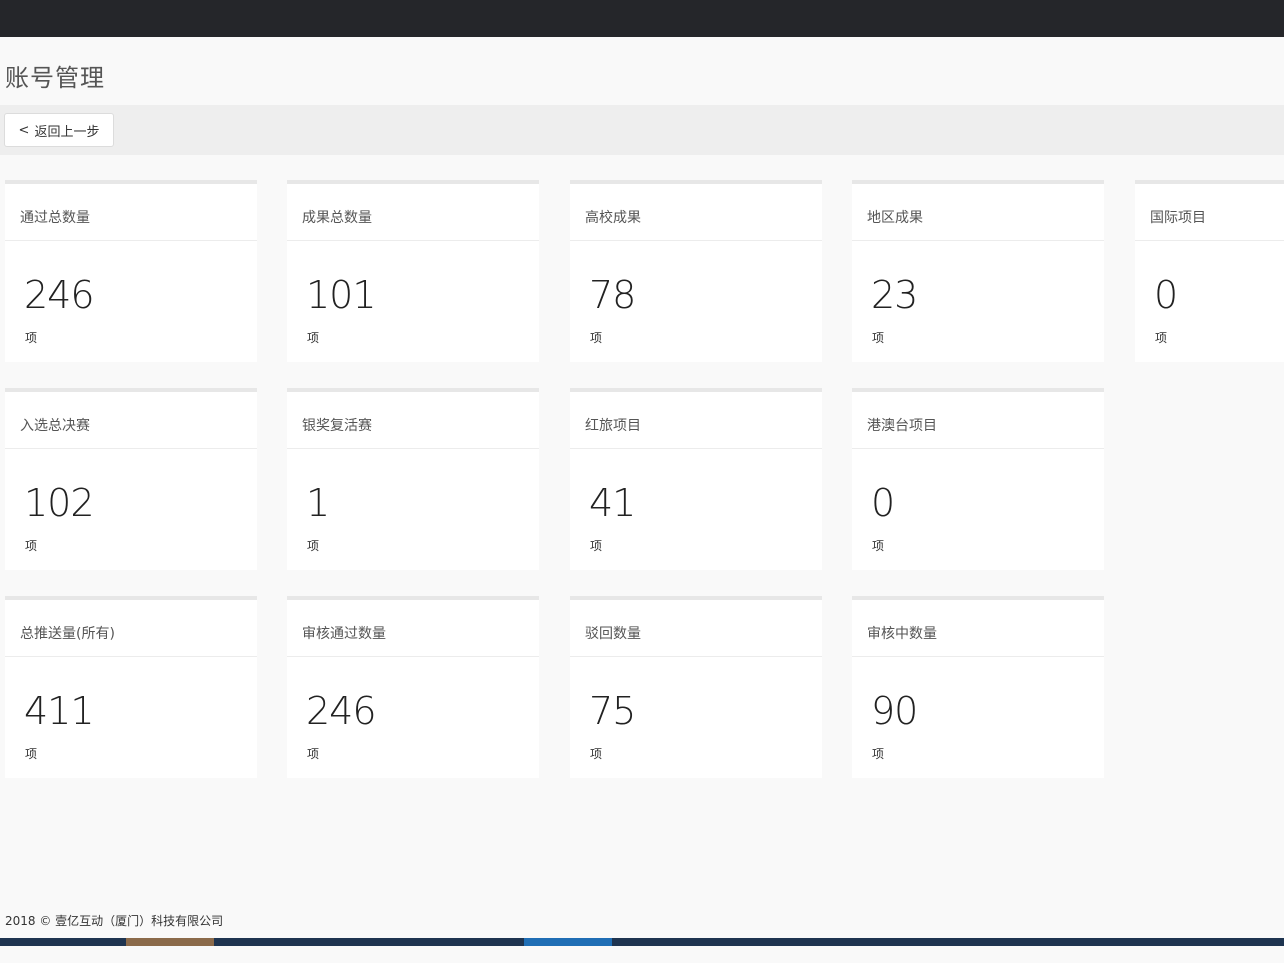 Image resolution: width=1284 pixels, height=963 pixels. I want to click on stat-card-label: 驳回数量, so click(696, 628).